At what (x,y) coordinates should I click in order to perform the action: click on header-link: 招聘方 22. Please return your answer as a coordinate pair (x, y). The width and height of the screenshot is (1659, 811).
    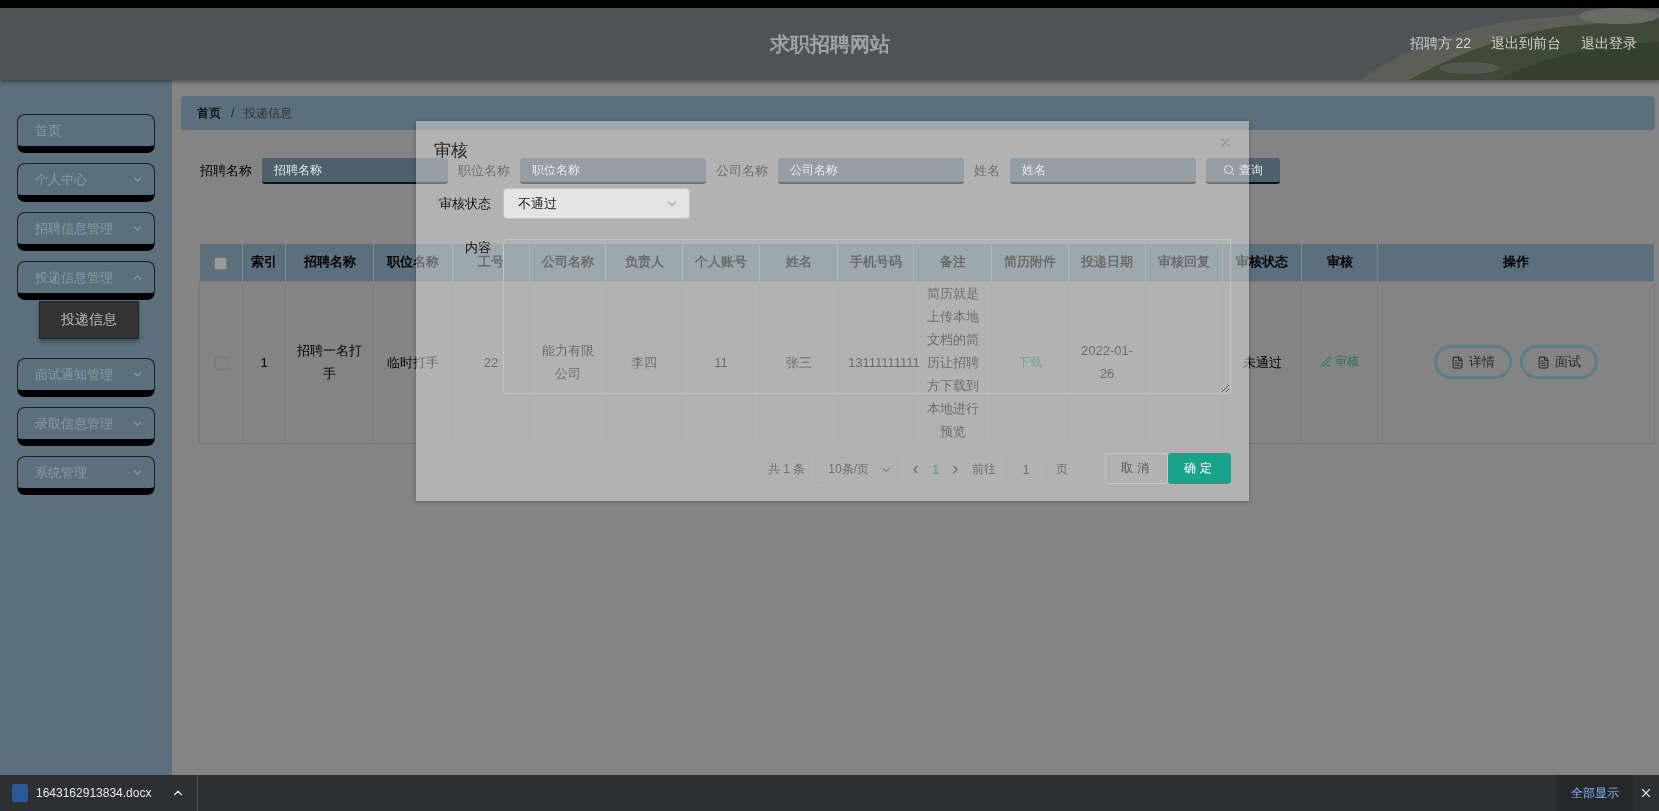
    Looking at the image, I should click on (1440, 44).